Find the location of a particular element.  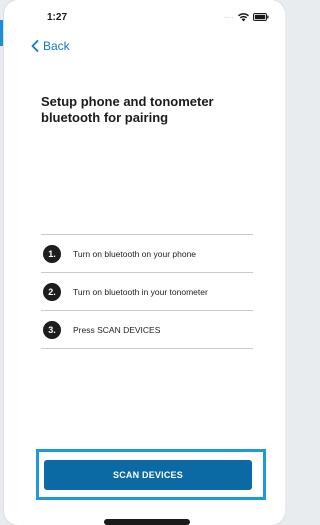

step-number-badge: 1. is located at coordinates (52, 253).